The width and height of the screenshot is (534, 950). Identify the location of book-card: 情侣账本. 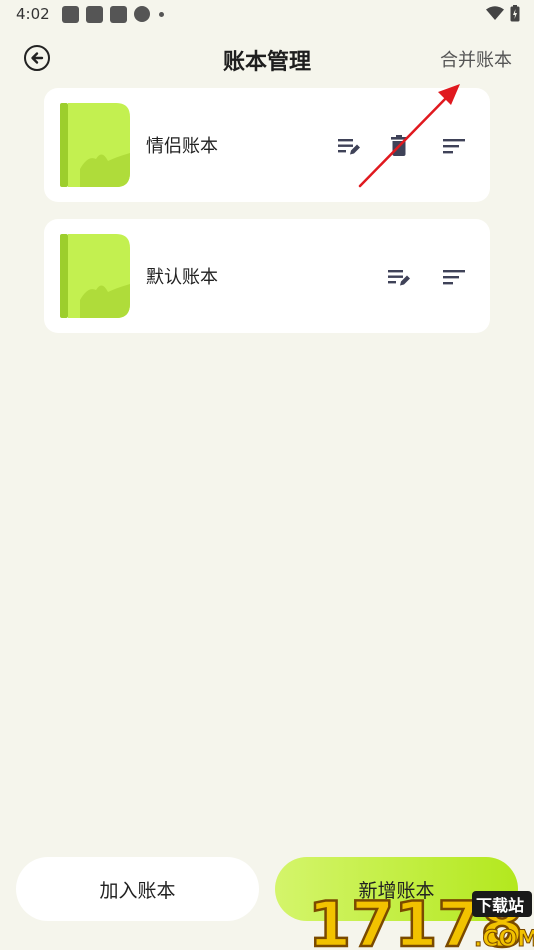
(267, 145).